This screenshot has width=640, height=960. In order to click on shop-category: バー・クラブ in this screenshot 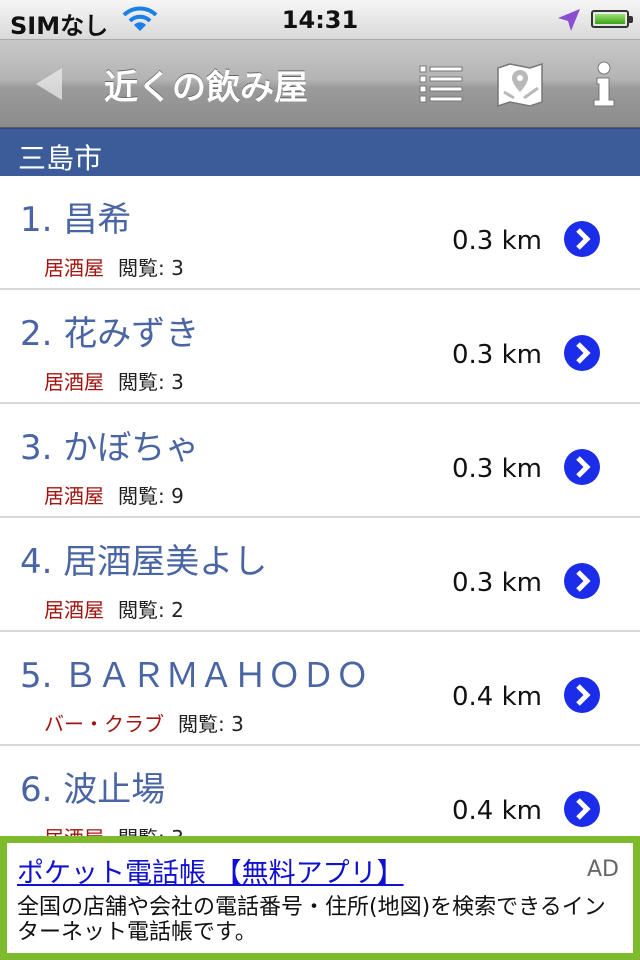, I will do `click(104, 724)`.